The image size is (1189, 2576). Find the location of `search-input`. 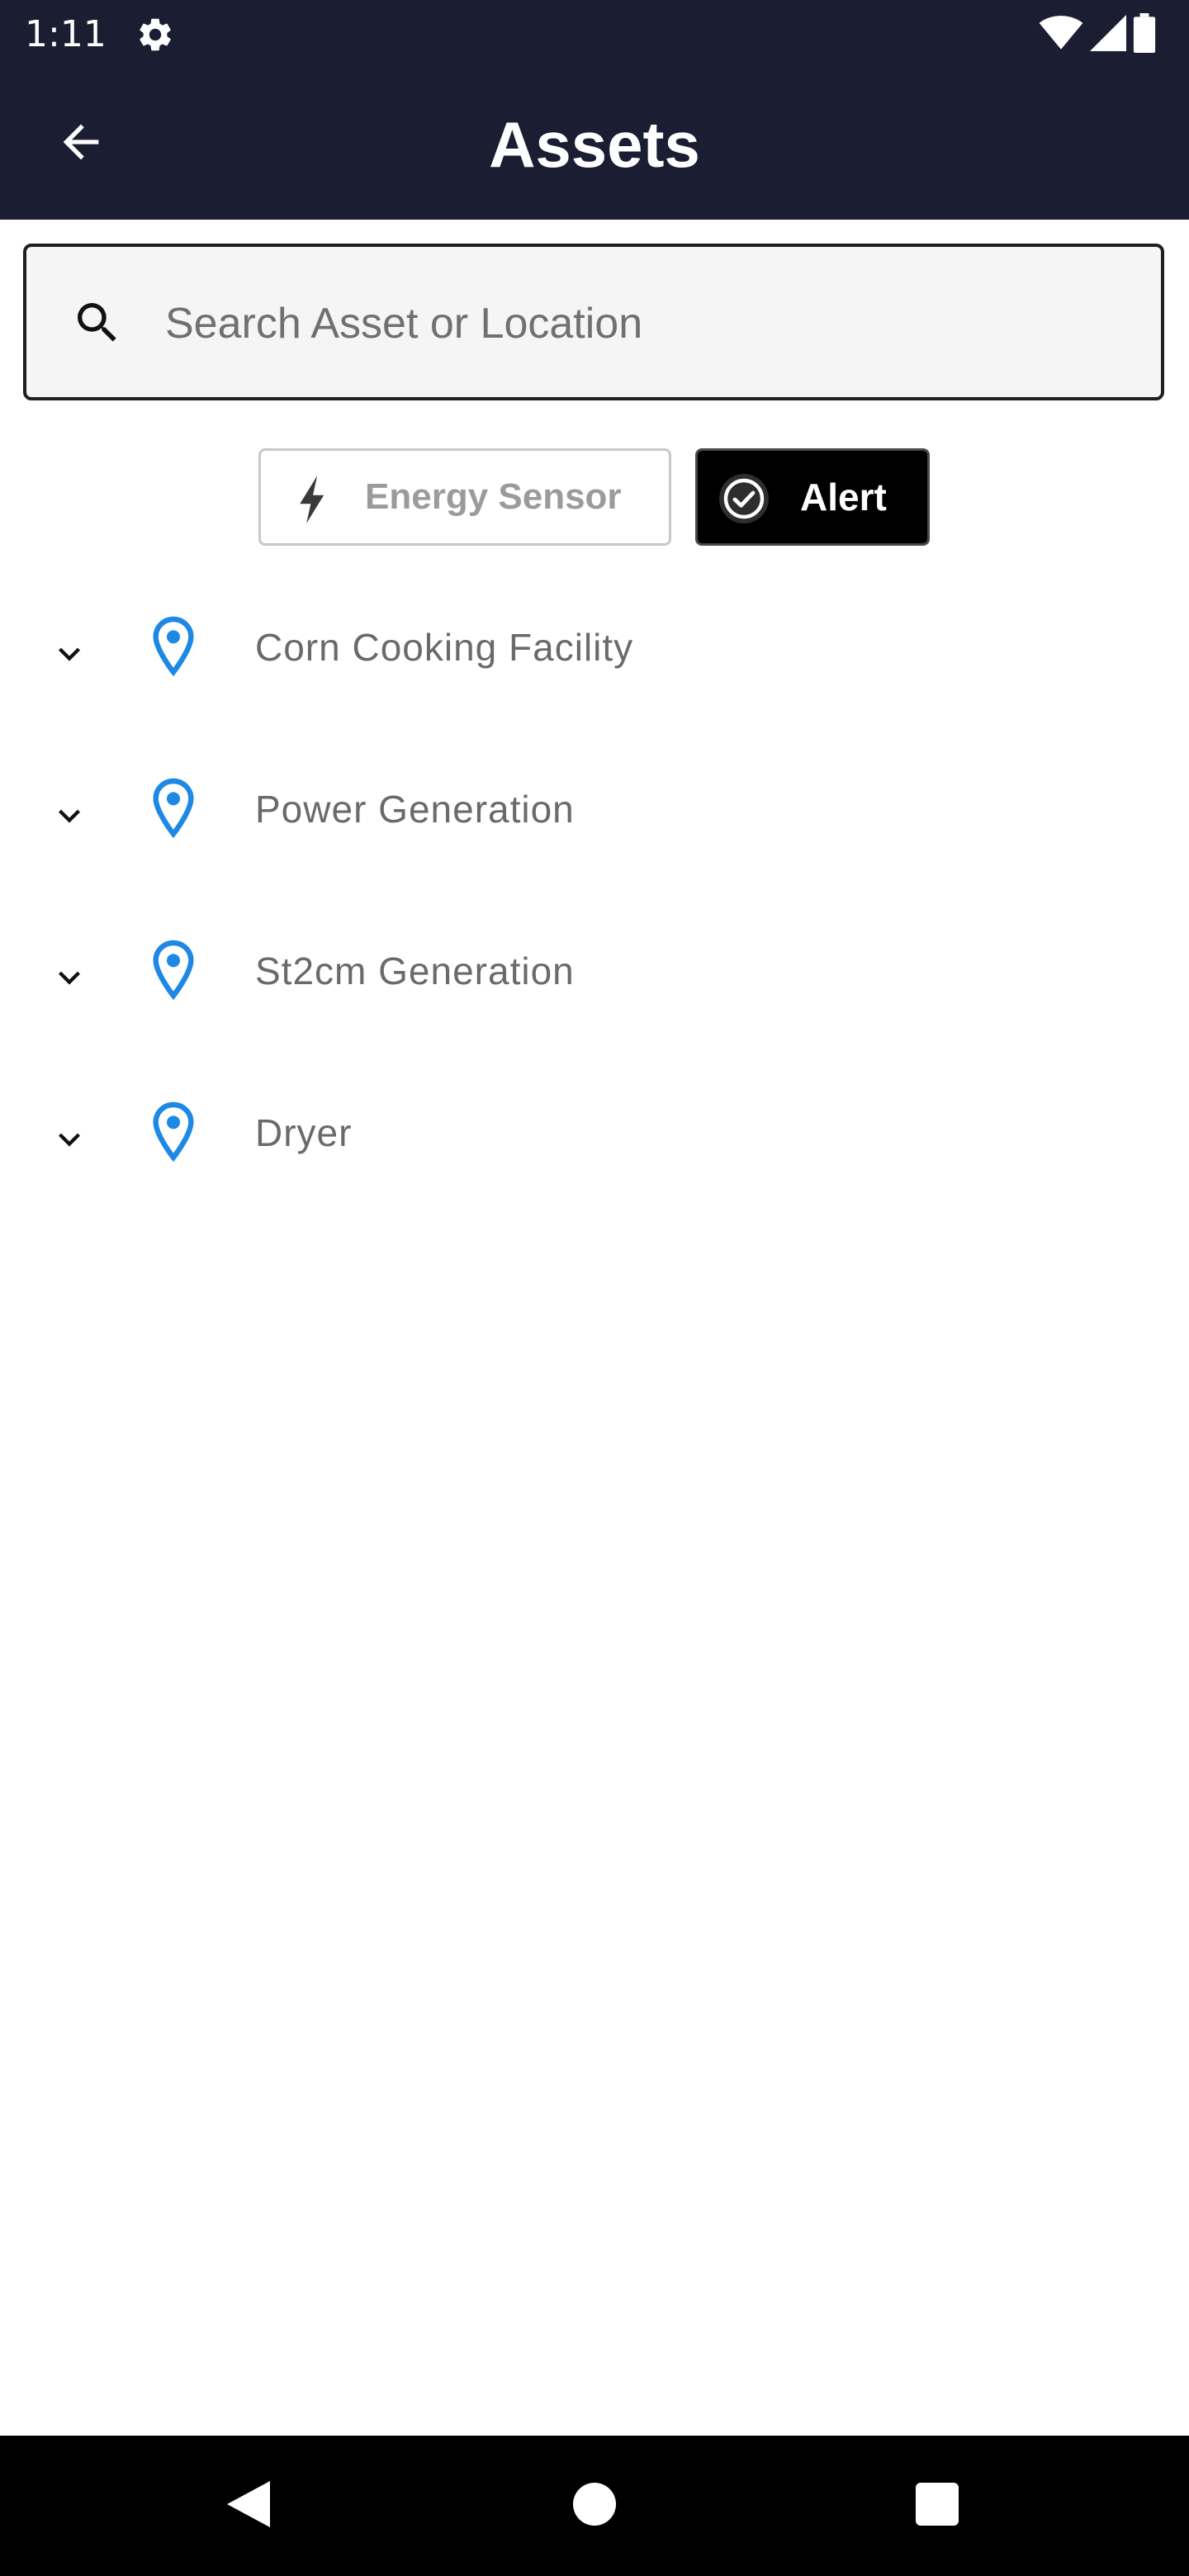

search-input is located at coordinates (644, 323).